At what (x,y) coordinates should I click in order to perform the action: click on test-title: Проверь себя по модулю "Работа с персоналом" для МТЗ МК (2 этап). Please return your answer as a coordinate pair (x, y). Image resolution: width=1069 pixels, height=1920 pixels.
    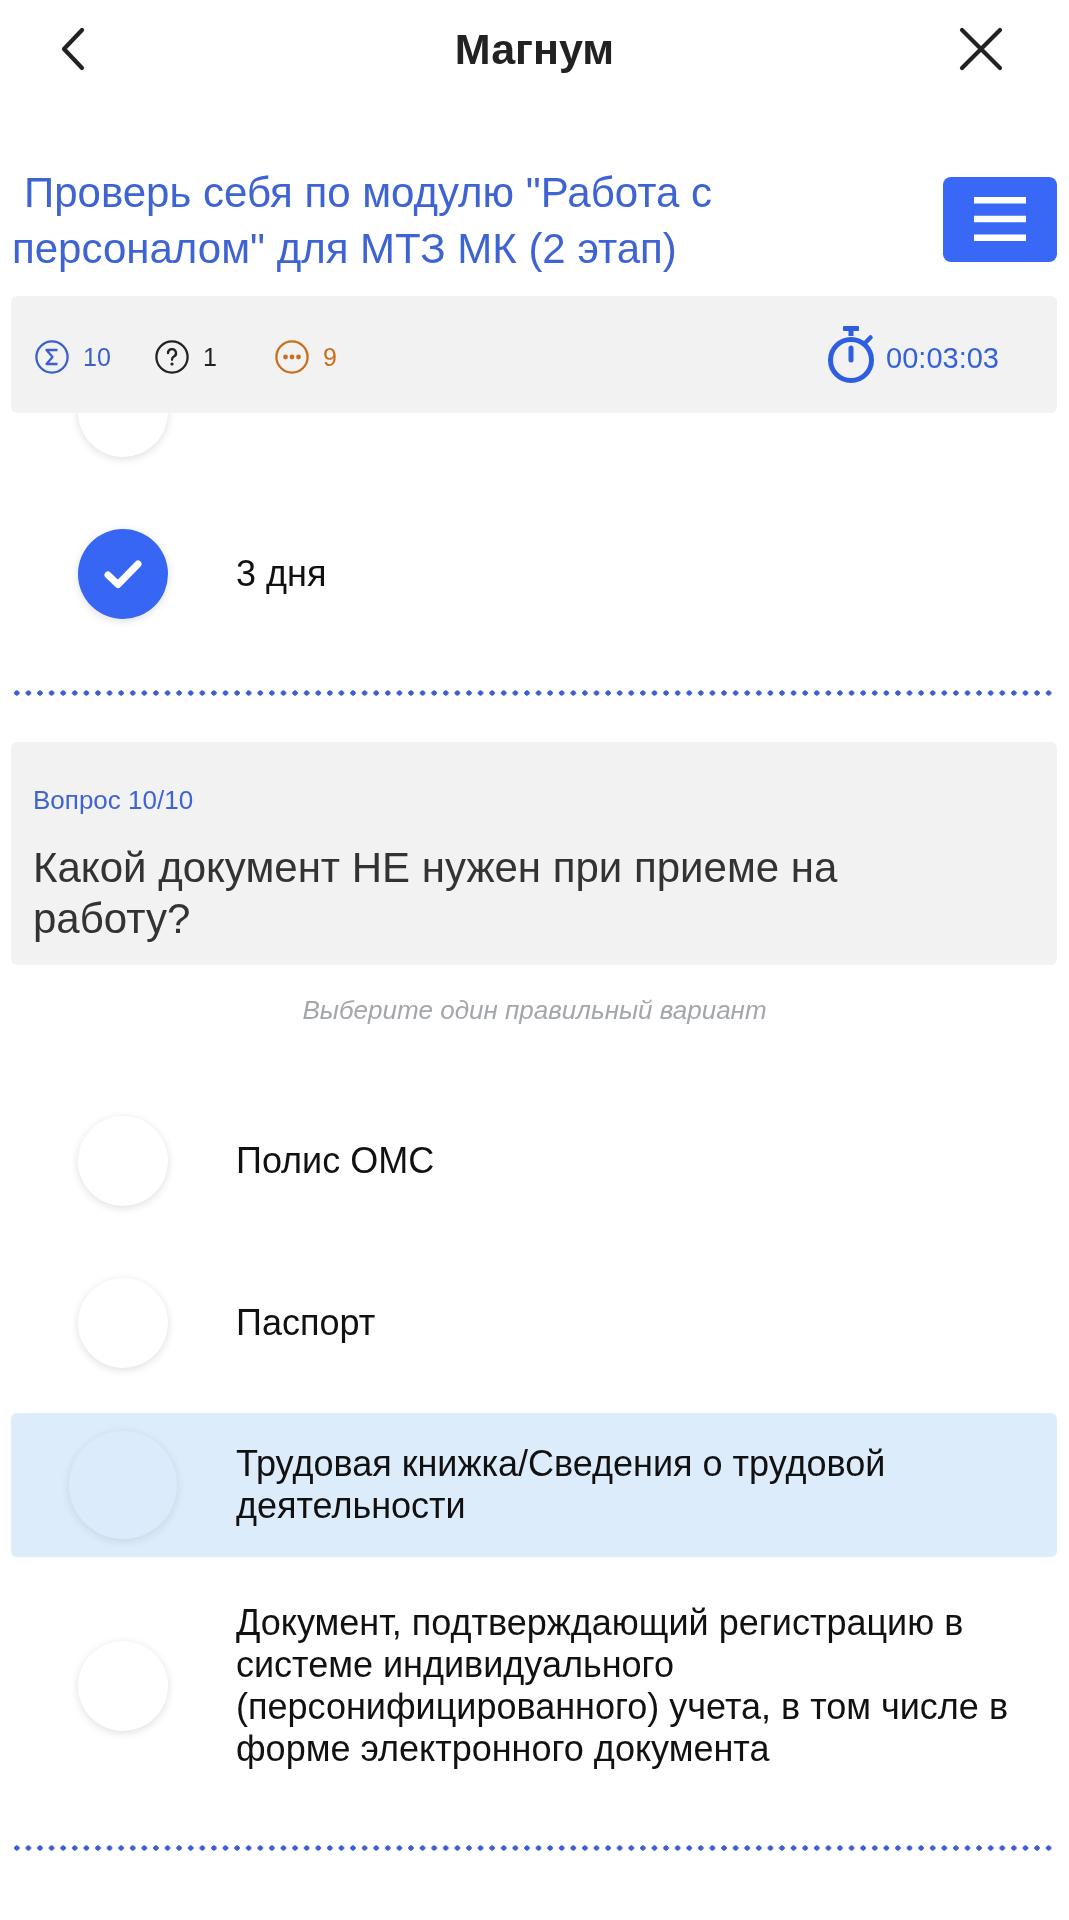
    Looking at the image, I should click on (362, 221).